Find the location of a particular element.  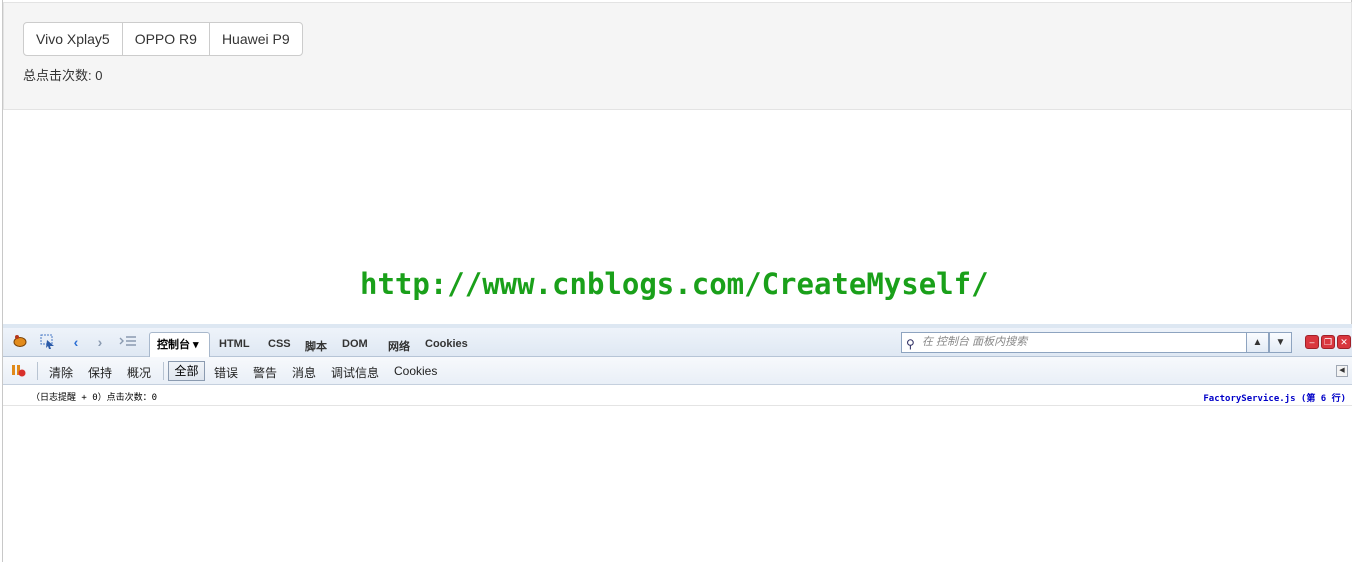

search-prev-button: ▲ is located at coordinates (1257, 342).